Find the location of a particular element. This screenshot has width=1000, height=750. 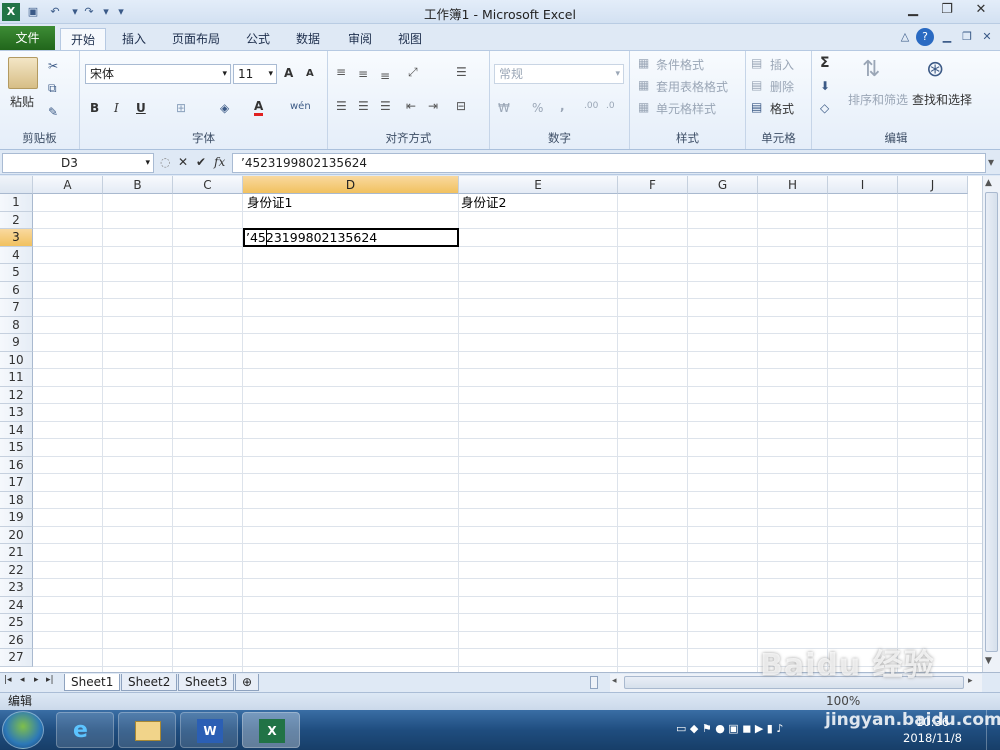

prev-sheet-icon: ◂ is located at coordinates (22, 680).